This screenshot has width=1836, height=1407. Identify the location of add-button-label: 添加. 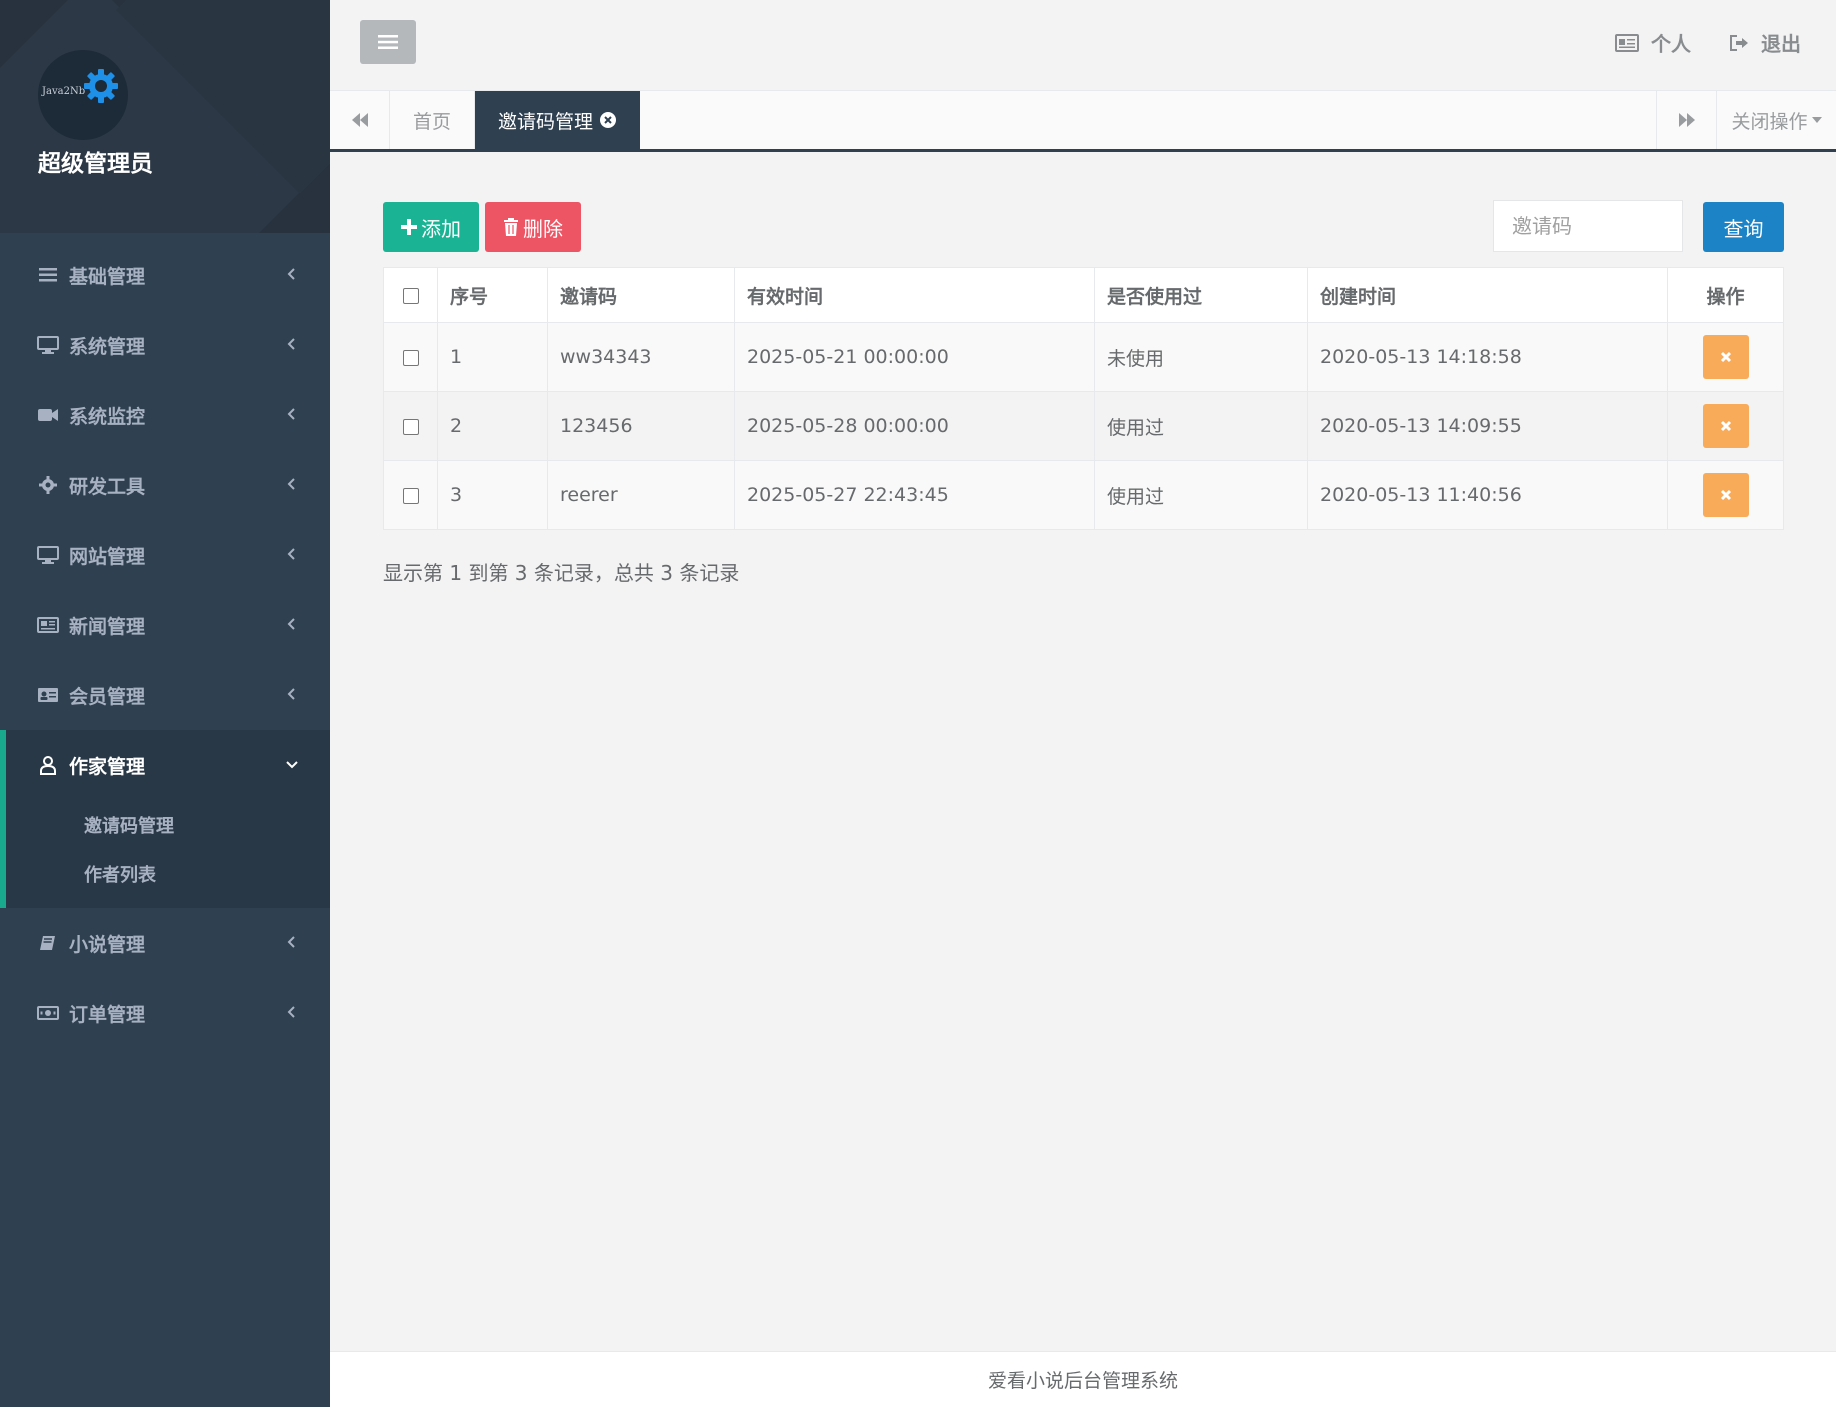
(441, 228).